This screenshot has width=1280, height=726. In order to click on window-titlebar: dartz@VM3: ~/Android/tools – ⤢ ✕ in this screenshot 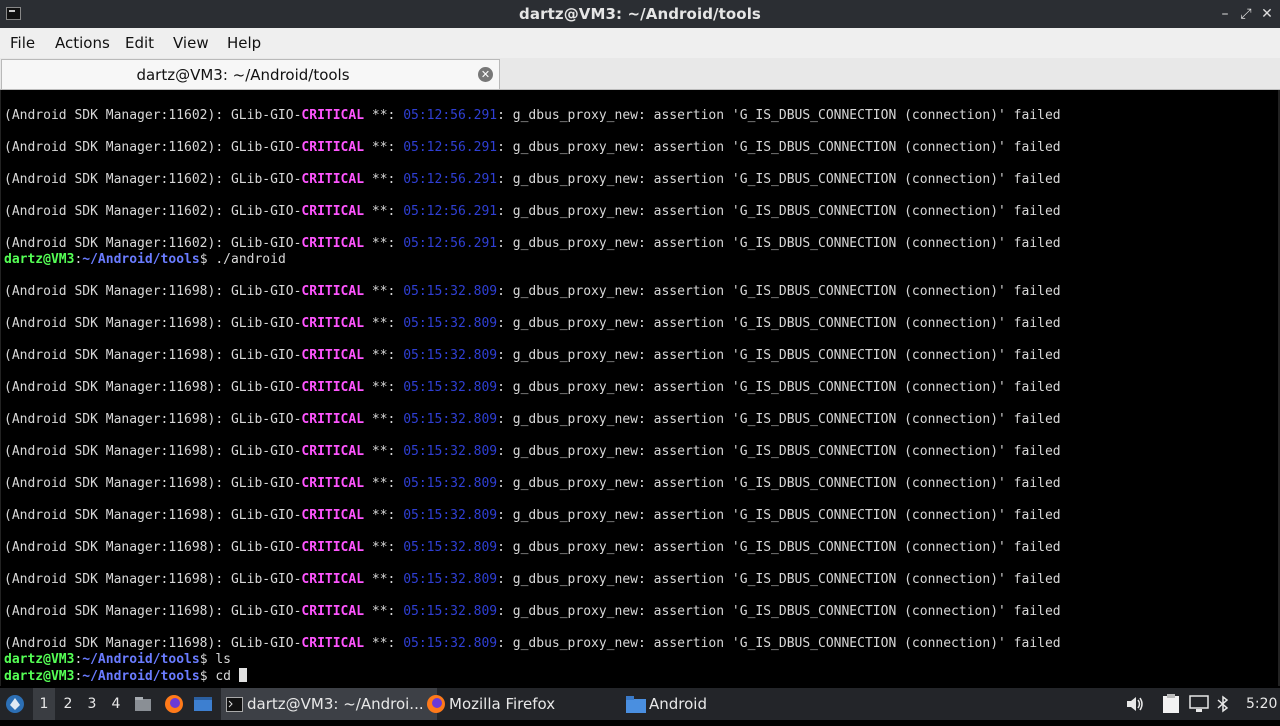, I will do `click(640, 14)`.